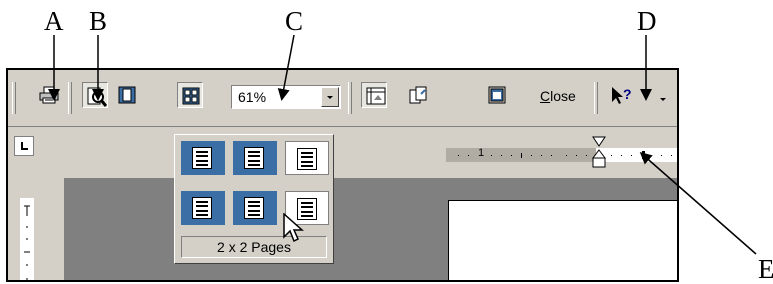 The image size is (773, 284). Describe the element at coordinates (294, 21) in the screenshot. I see `callout-c: C` at that location.